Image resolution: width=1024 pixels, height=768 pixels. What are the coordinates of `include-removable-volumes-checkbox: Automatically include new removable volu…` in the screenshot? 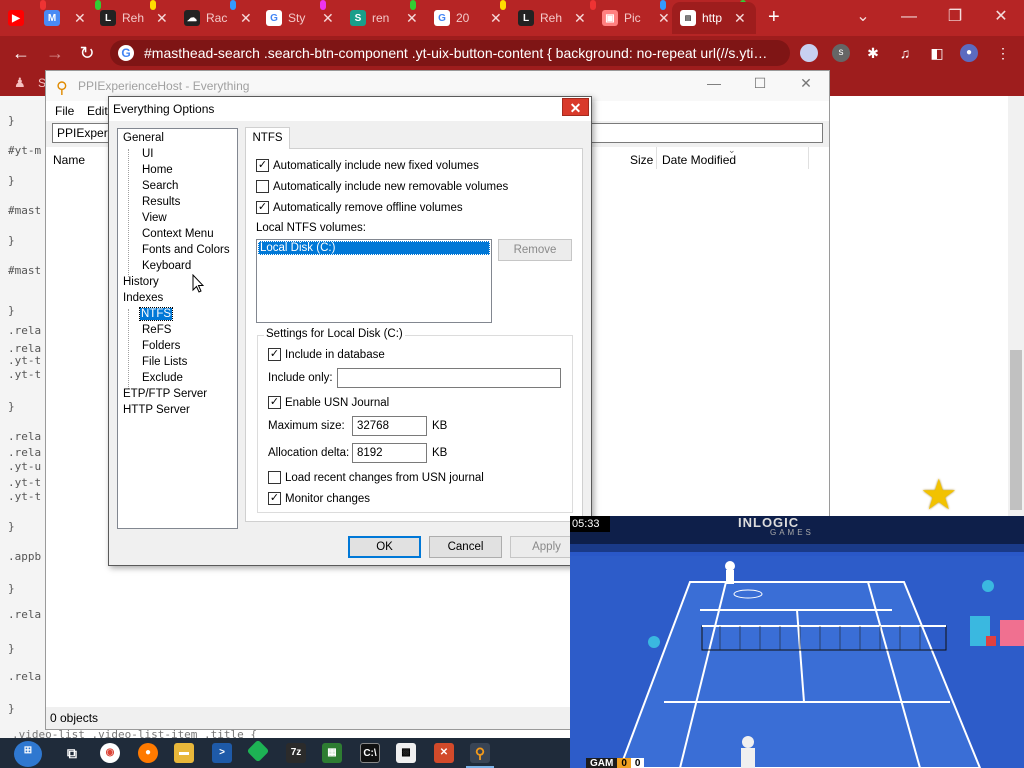 It's located at (382, 186).